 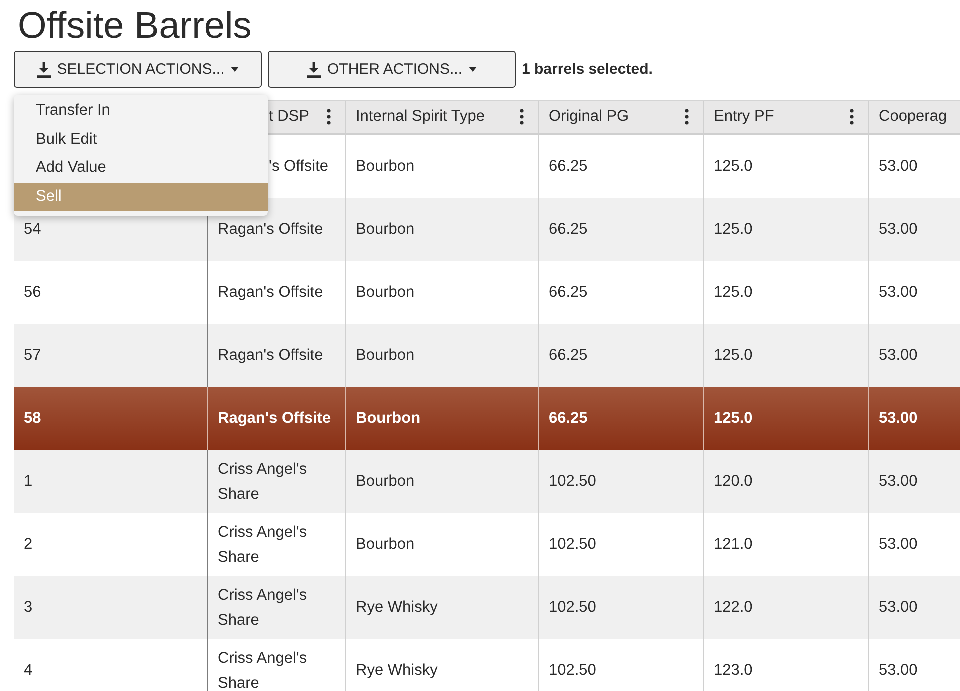 What do you see at coordinates (141, 168) in the screenshot?
I see `menu-item: Add Value` at bounding box center [141, 168].